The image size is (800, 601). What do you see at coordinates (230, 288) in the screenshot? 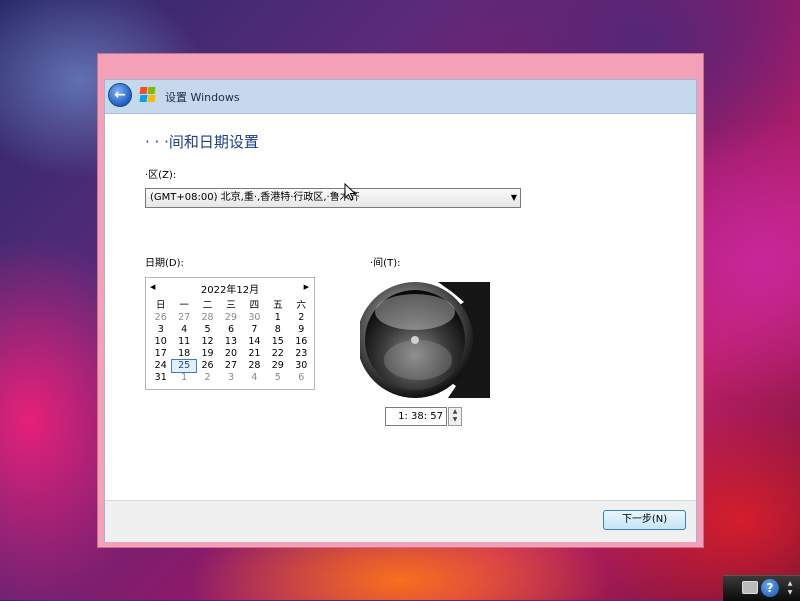
I see `calendar-month-title: 2022年12月` at bounding box center [230, 288].